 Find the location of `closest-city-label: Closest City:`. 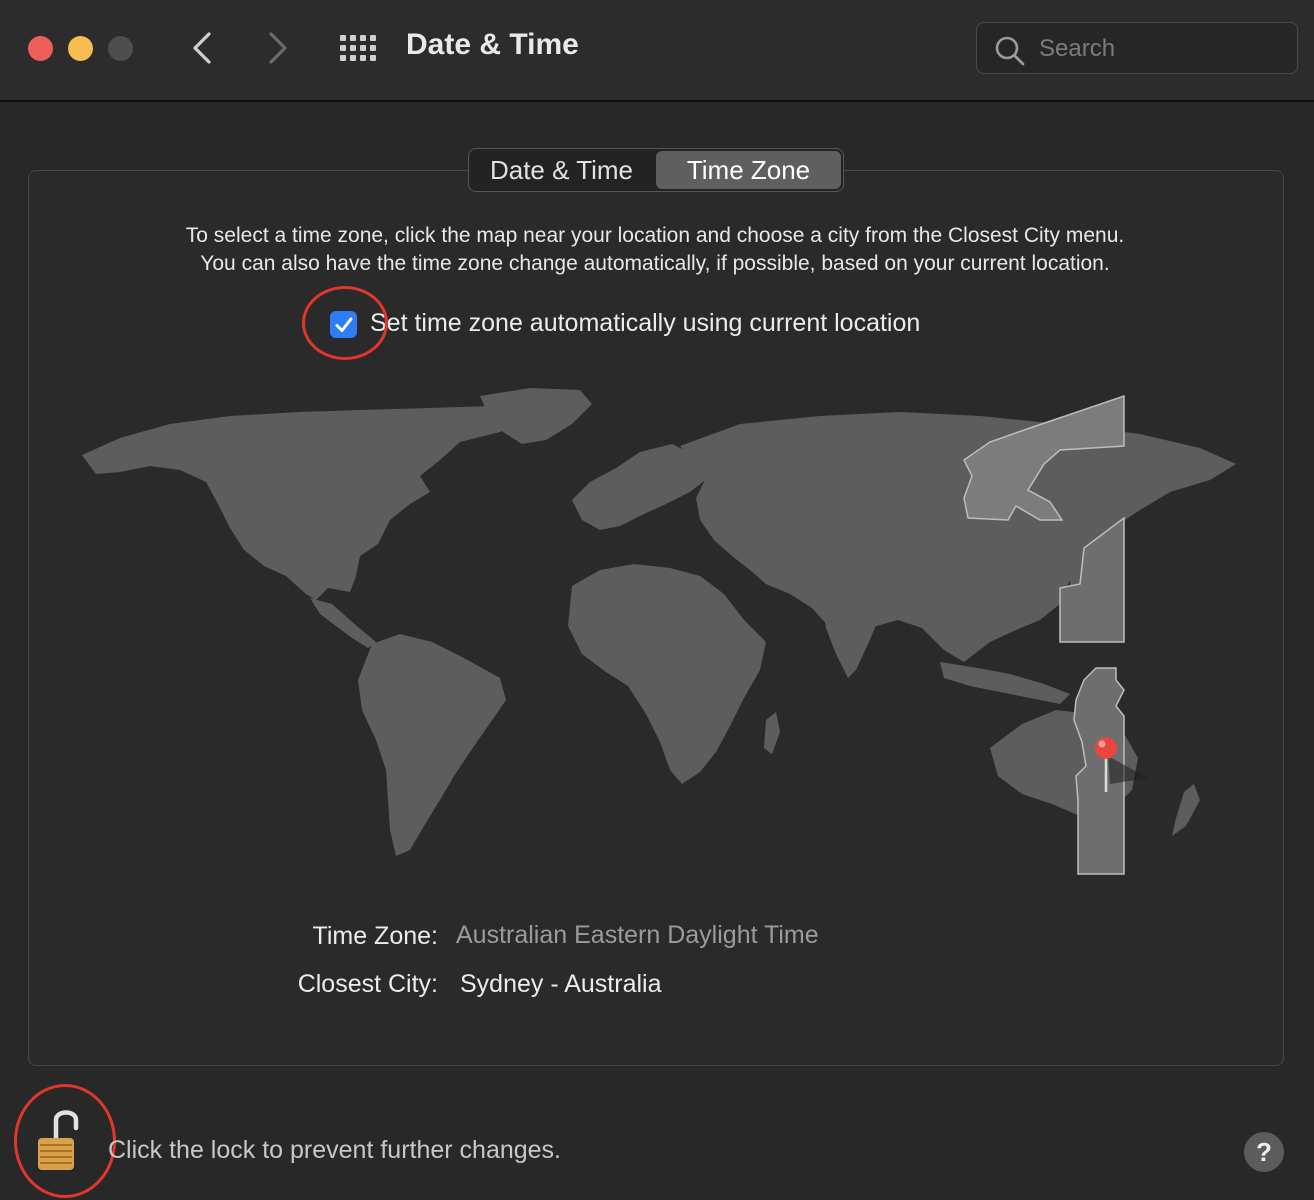

closest-city-label: Closest City: is located at coordinates (367, 984).